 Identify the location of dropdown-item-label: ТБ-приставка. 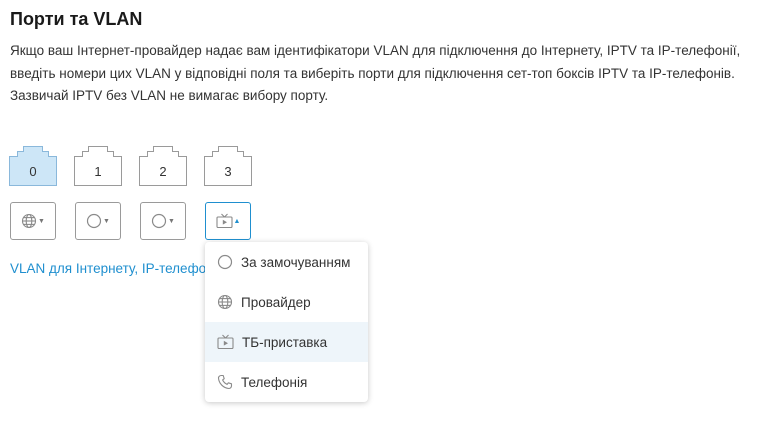
(285, 342).